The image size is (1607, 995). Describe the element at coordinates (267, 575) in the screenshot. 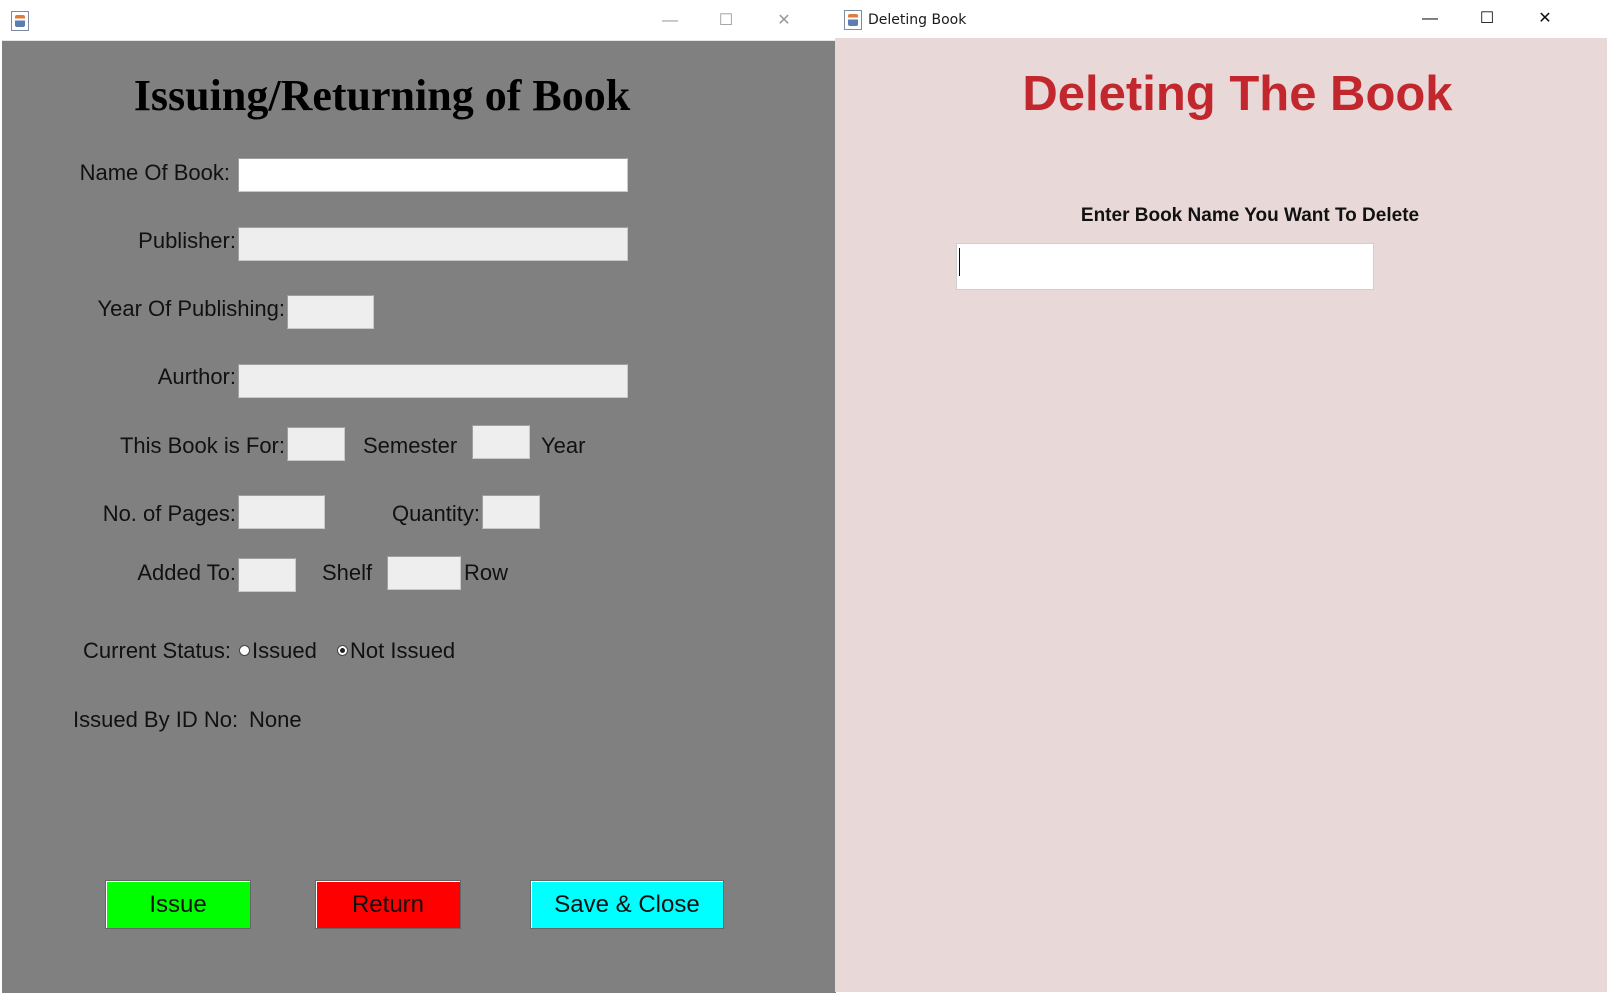

I see `added-to-input` at that location.